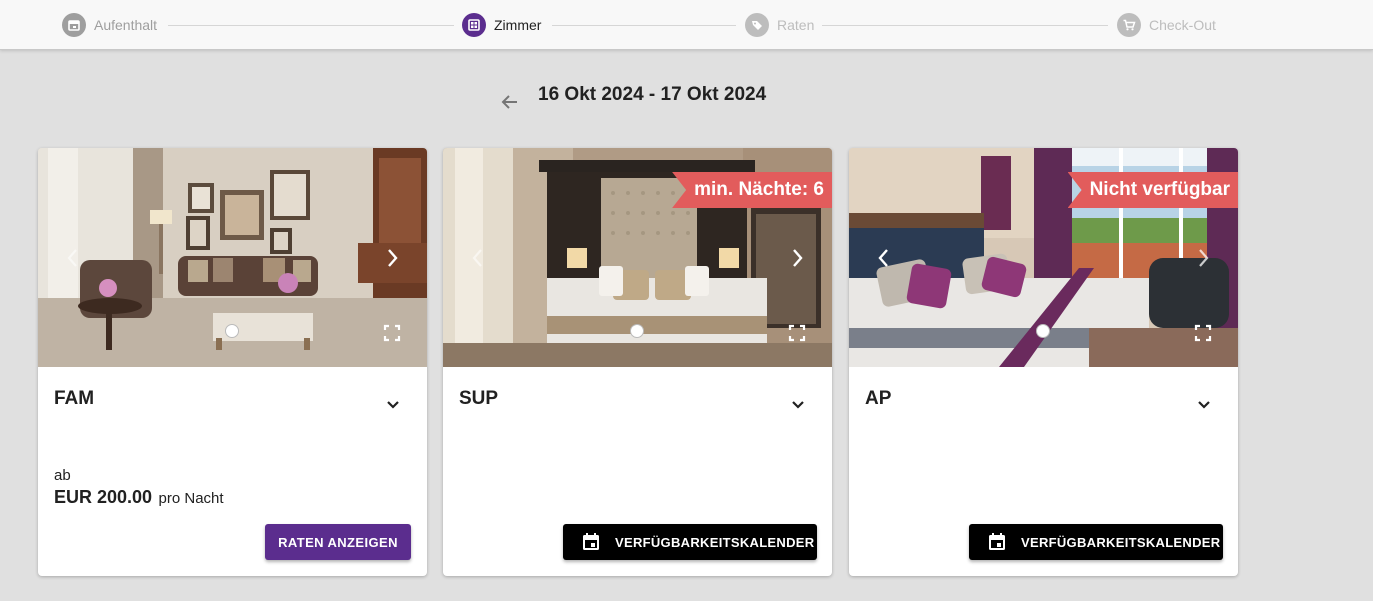 Image resolution: width=1373 pixels, height=601 pixels. What do you see at coordinates (752, 190) in the screenshot?
I see `min-nights-ribbon: min. Nächte: 6` at bounding box center [752, 190].